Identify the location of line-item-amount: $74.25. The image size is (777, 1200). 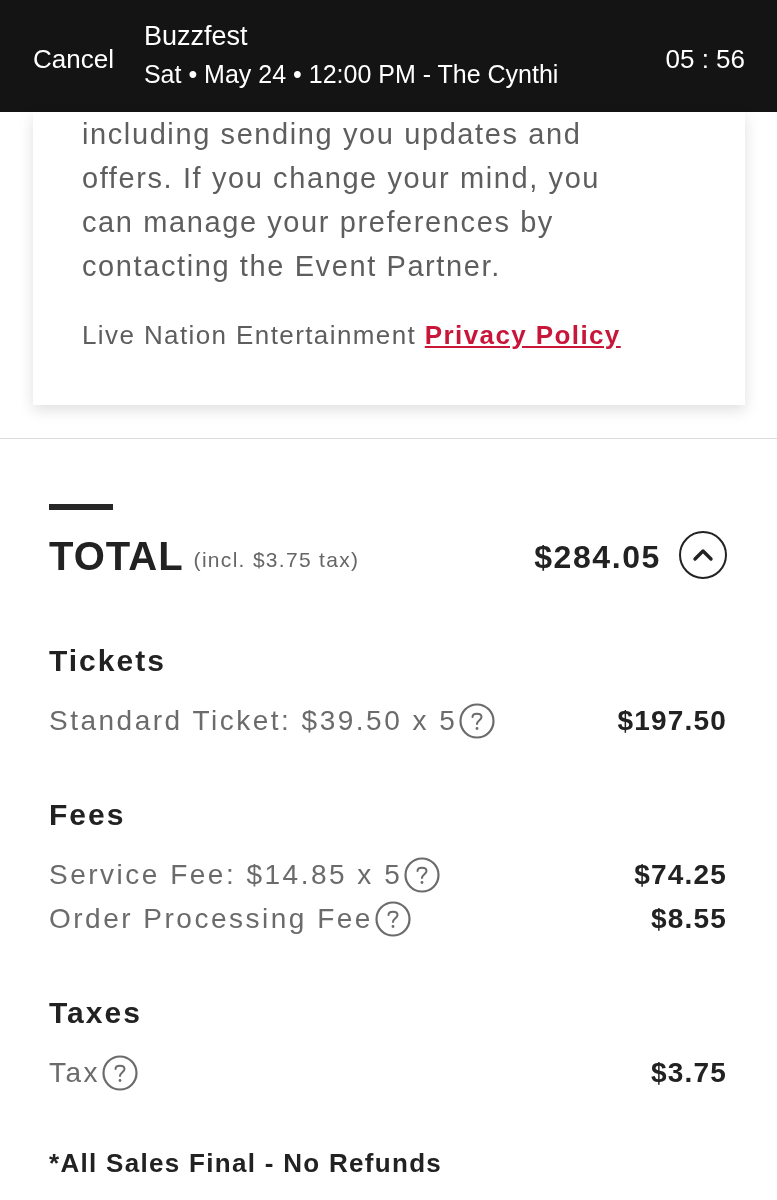
(680, 875).